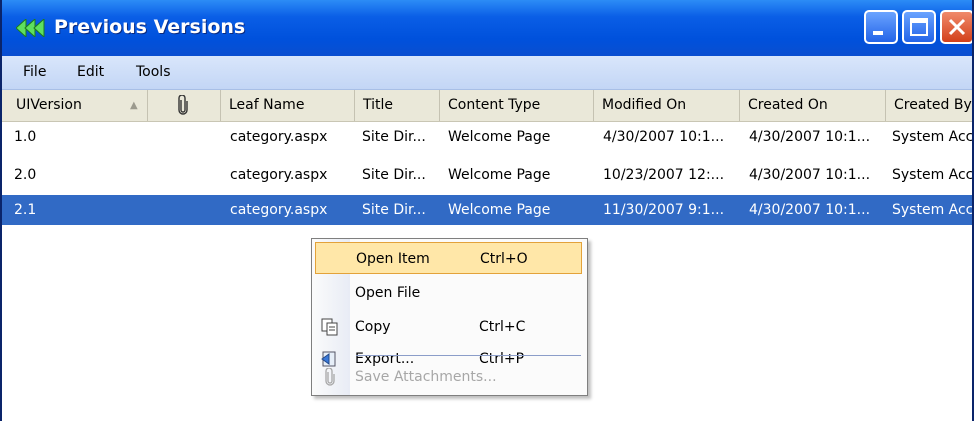 This screenshot has height=421, width=974. I want to click on column-uiversion: UIVersion ▲, so click(75, 105).